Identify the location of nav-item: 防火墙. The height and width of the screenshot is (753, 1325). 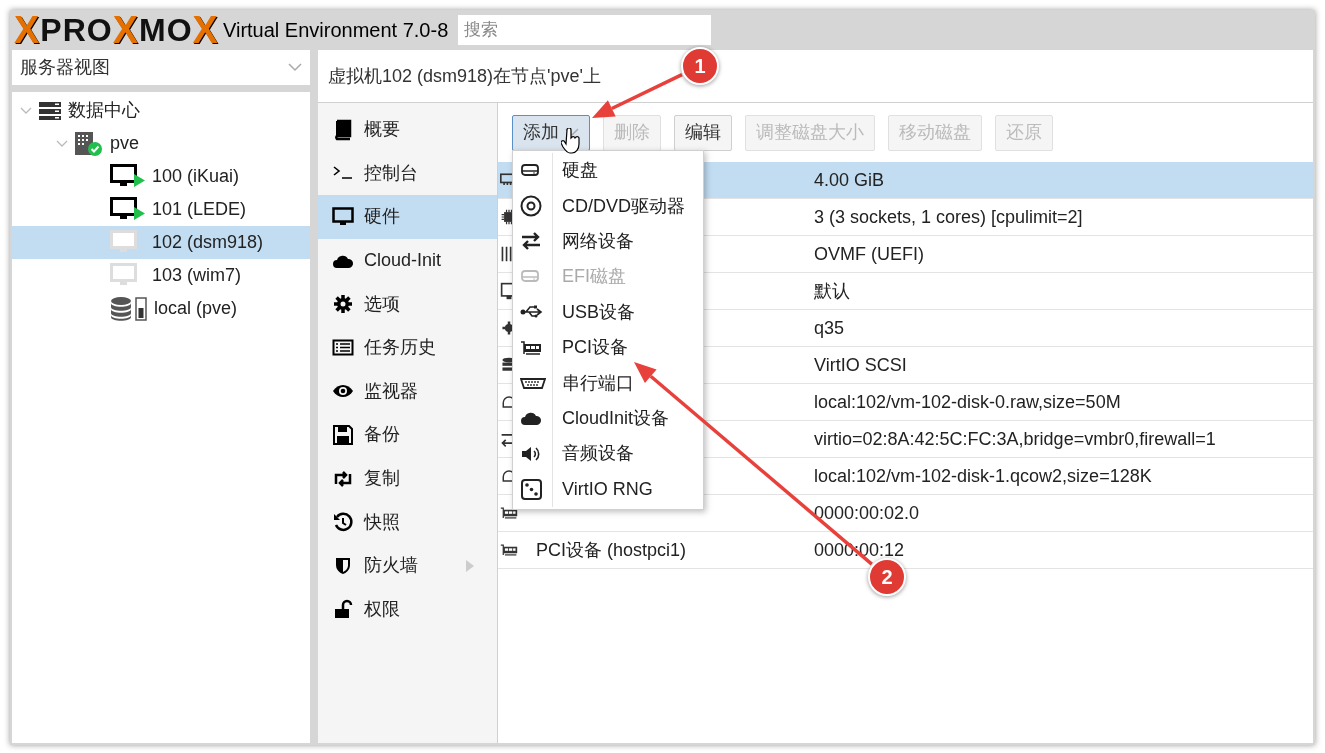
(407, 565).